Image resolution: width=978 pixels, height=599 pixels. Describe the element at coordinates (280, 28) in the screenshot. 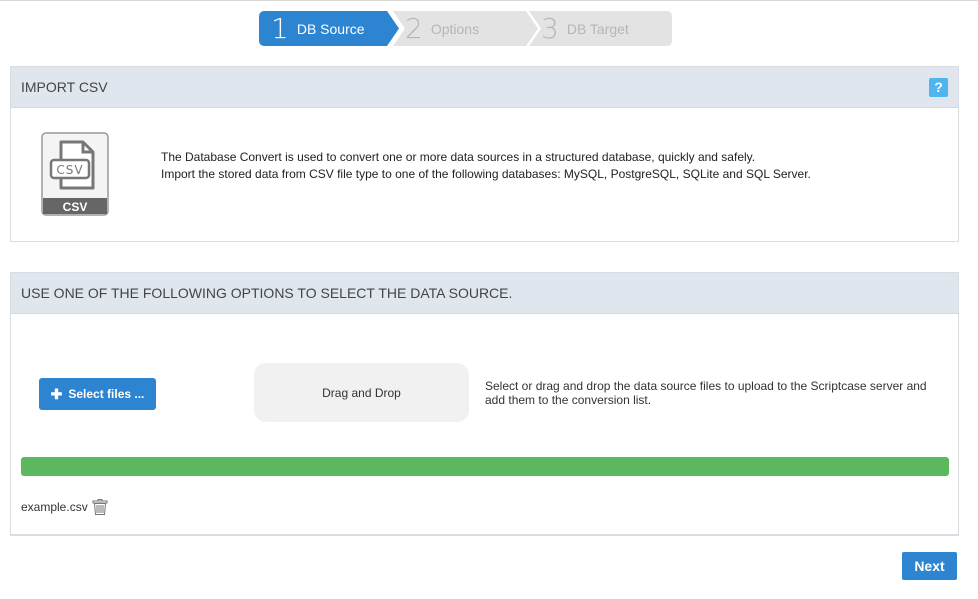

I see `step-number: 1` at that location.